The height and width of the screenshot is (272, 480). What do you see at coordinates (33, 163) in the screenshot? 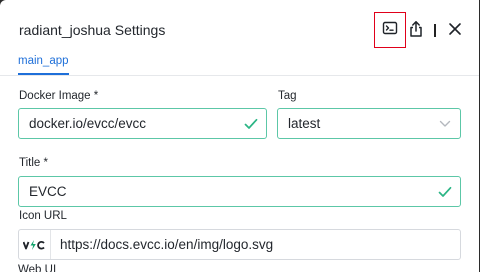
I see `title-label: Title *` at bounding box center [33, 163].